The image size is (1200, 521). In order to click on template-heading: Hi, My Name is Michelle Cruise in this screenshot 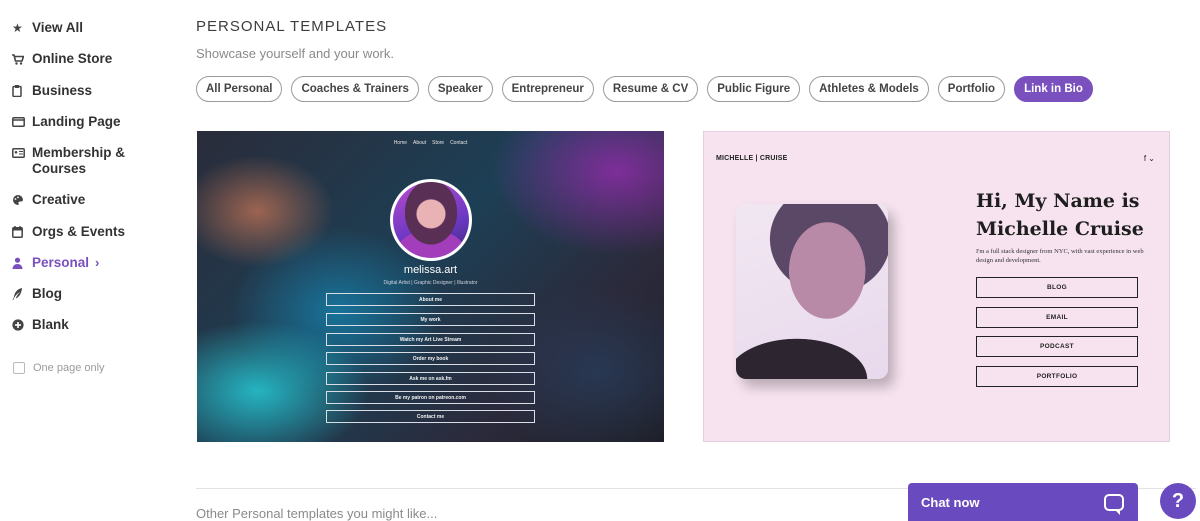, I will do `click(1060, 215)`.